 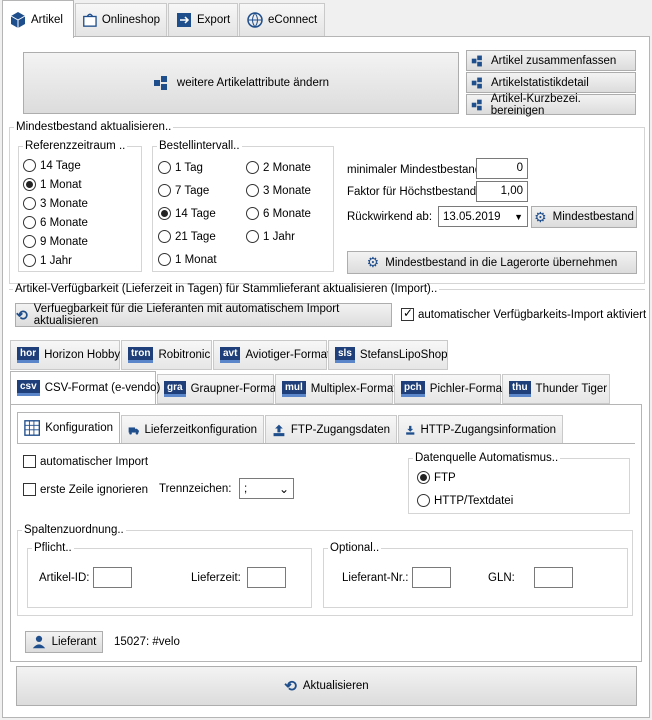 I want to click on auto-import-checkbox: automatischer Import, so click(x=85, y=461).